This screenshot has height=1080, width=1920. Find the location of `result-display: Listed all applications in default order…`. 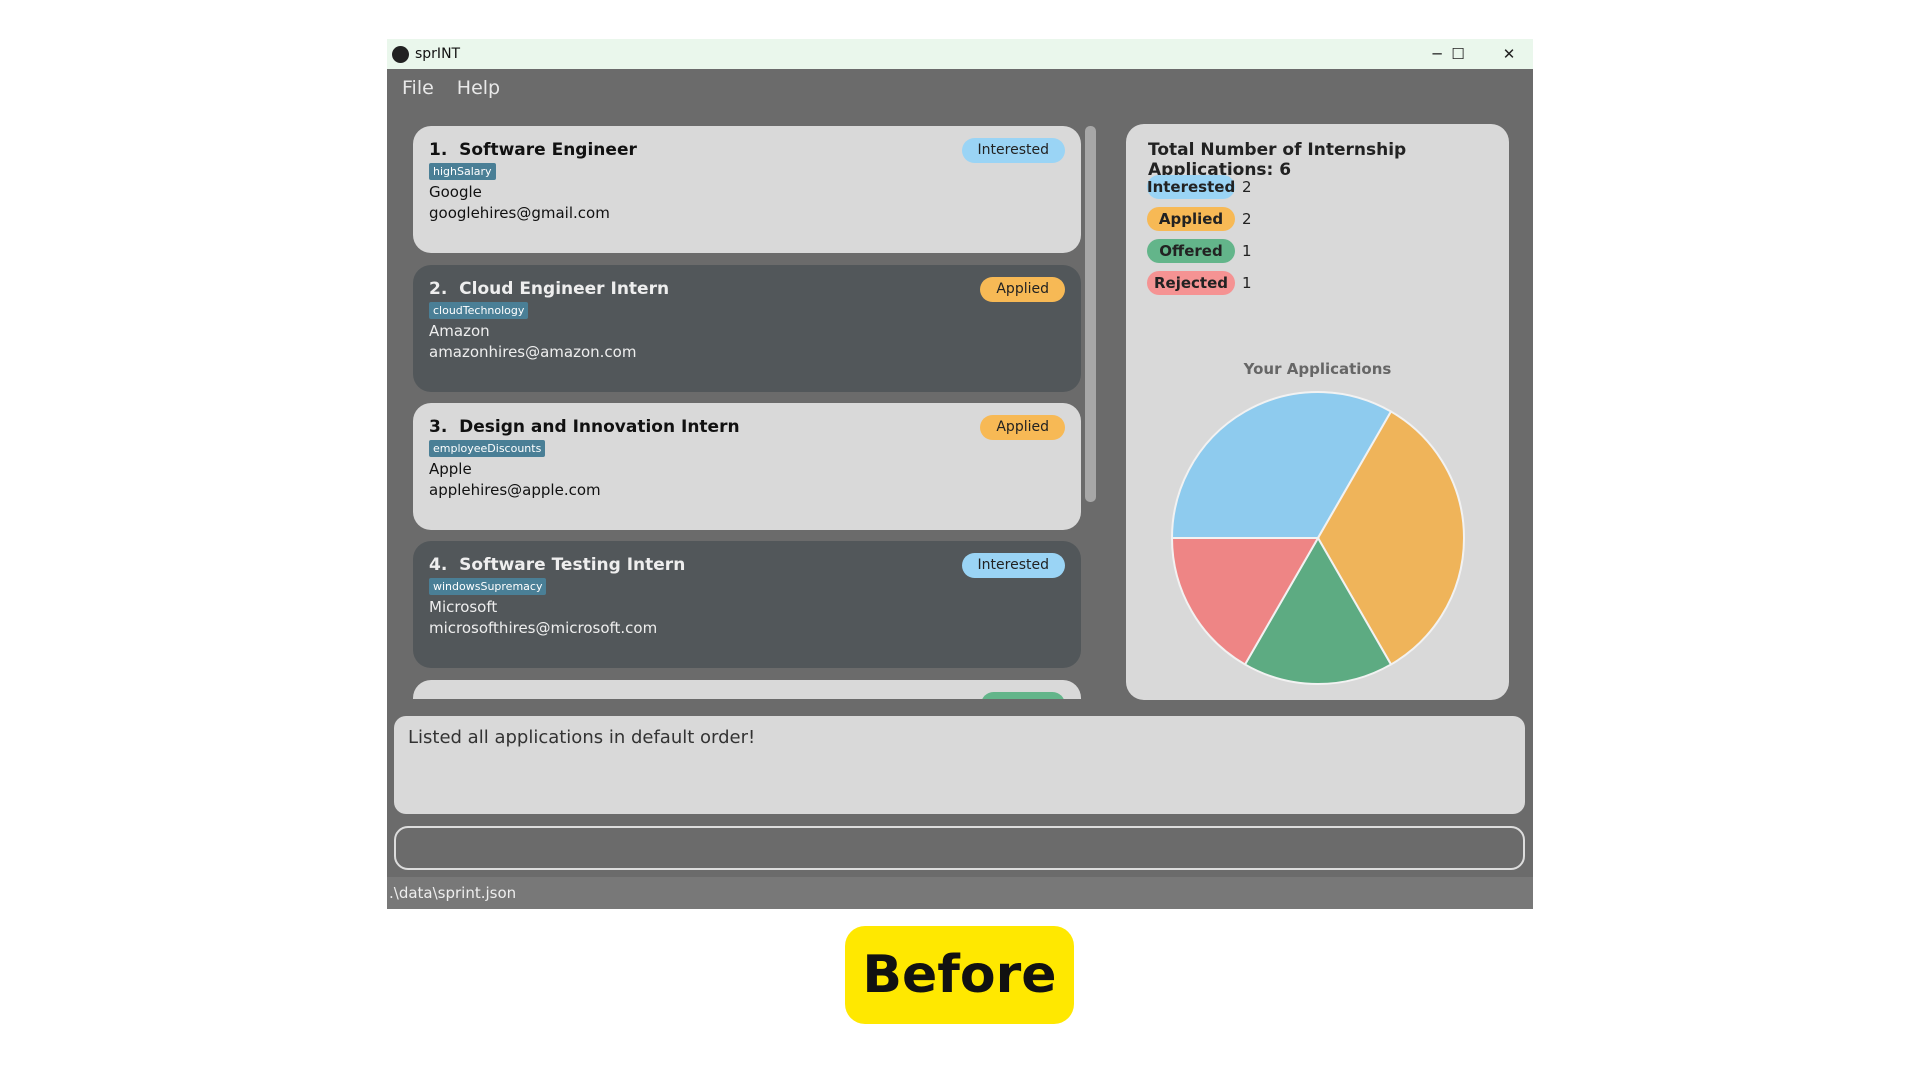

result-display: Listed all applications in default order… is located at coordinates (959, 765).